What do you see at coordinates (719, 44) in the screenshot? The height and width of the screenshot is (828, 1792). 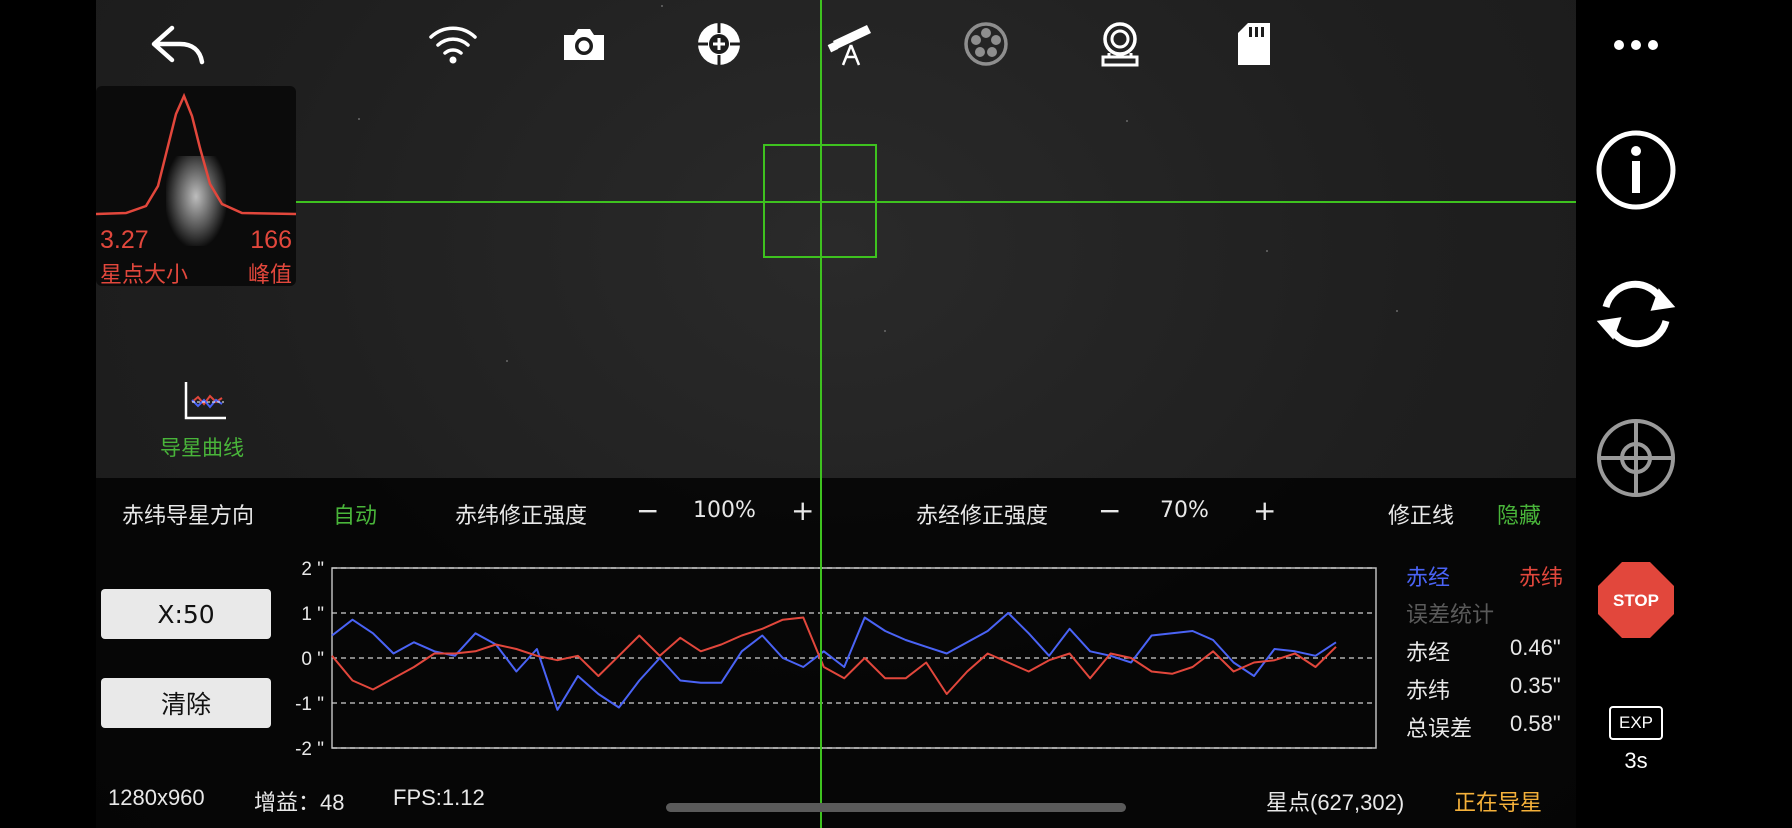 I see `focus-icon` at bounding box center [719, 44].